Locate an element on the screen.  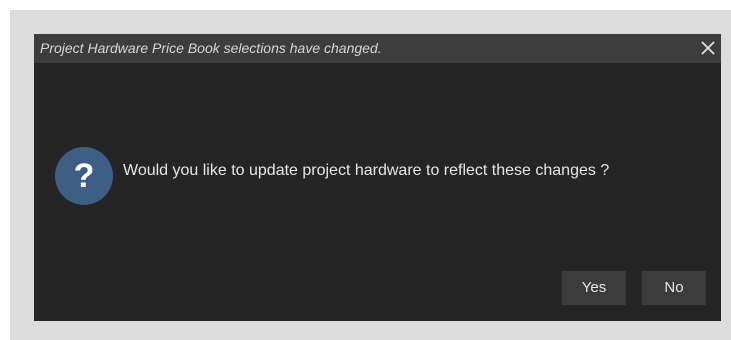
yes-button: Yes is located at coordinates (594, 288).